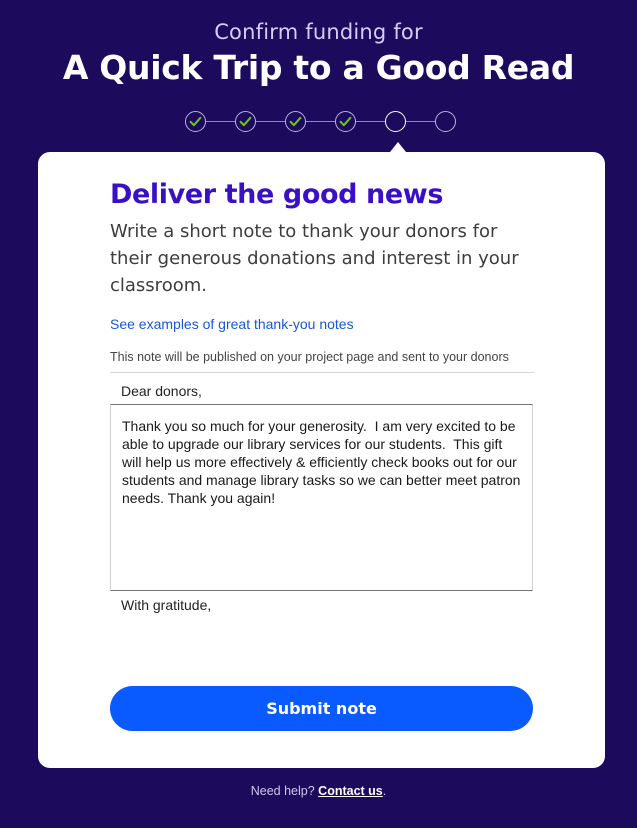 This screenshot has width=637, height=828. Describe the element at coordinates (321, 708) in the screenshot. I see `submit-note-button: Submit note` at that location.